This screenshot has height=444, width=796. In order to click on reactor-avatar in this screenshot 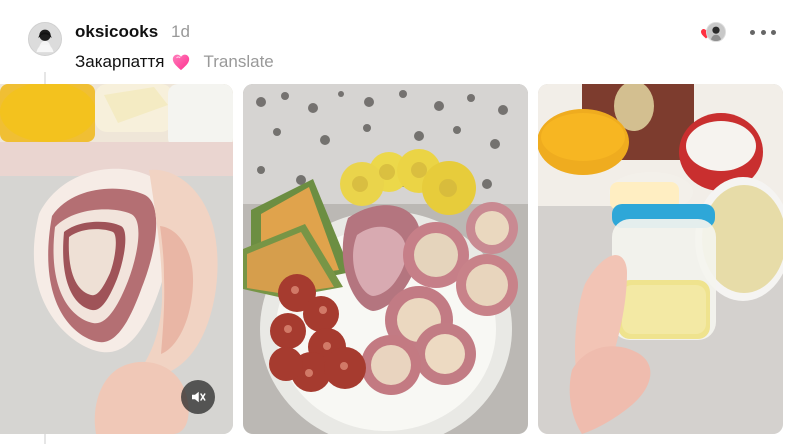, I will do `click(716, 32)`.